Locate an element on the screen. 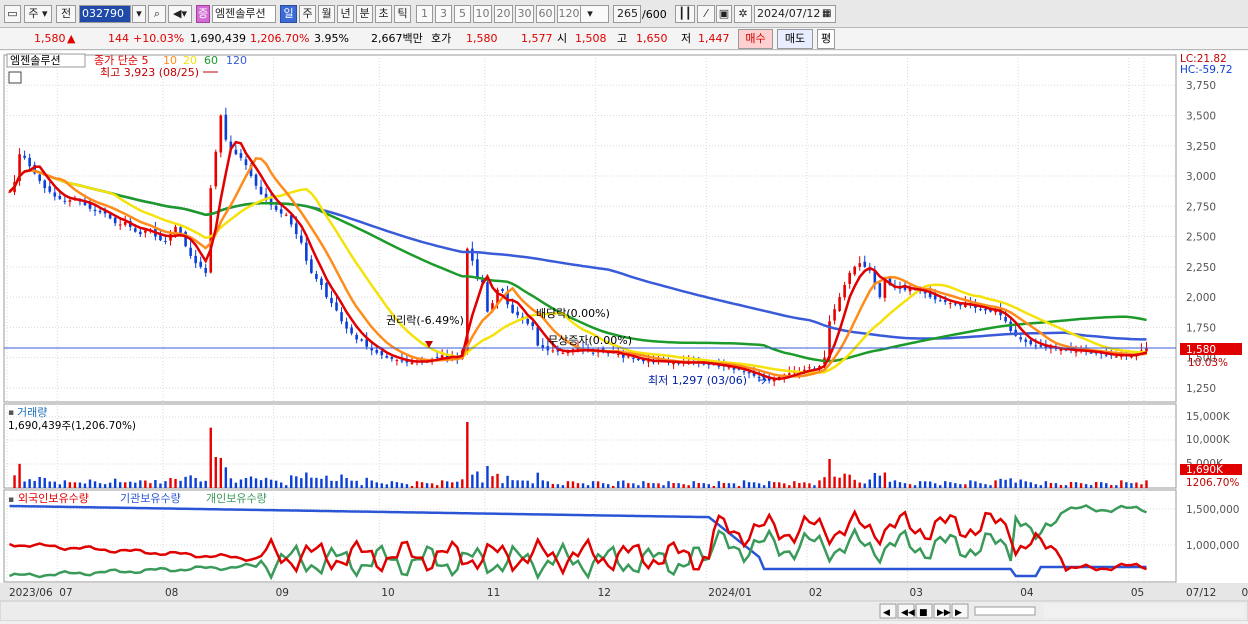  calendar-icon: ▦ is located at coordinates (826, 13).